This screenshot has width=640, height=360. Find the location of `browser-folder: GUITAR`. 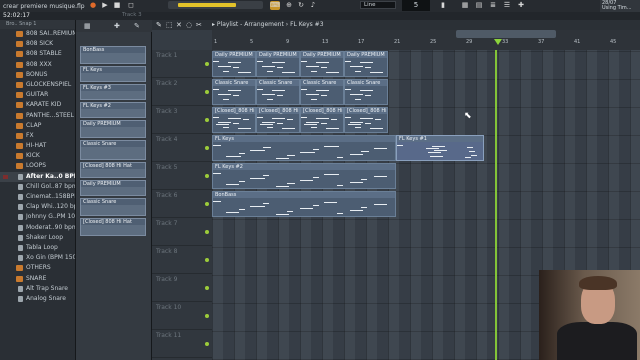

browser-folder: GUITAR is located at coordinates (37, 95).